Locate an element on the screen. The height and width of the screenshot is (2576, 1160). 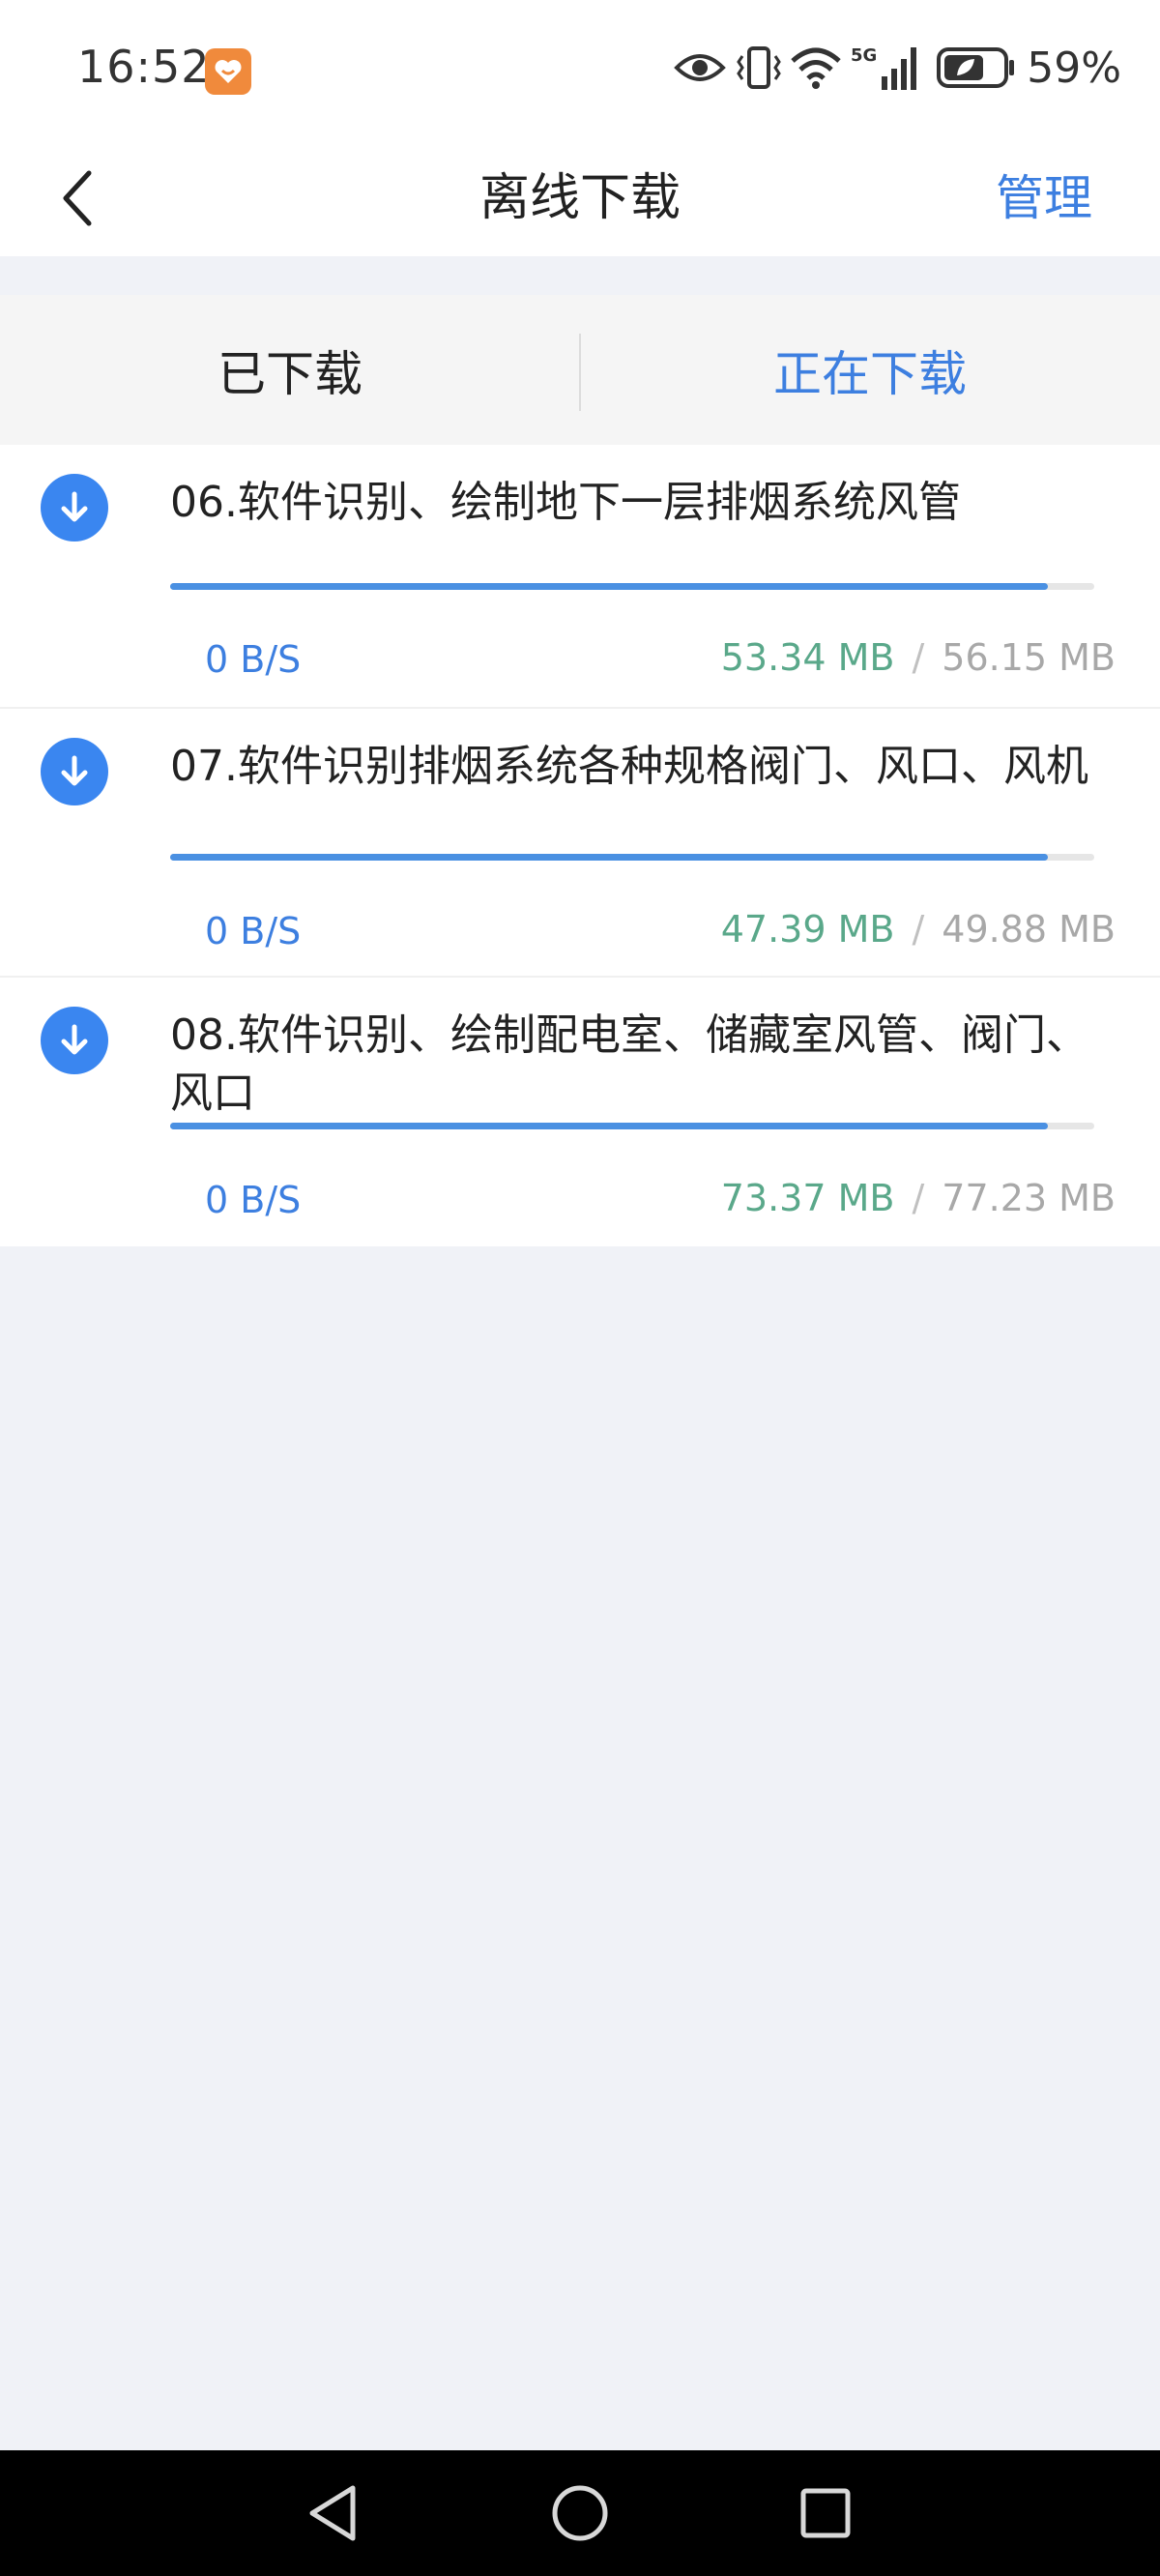
signal-5g-icon: 5G is located at coordinates (884, 67).